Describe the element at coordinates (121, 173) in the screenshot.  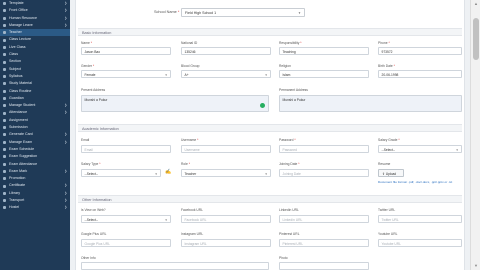
I see `salary-type-select: --Select-- ▼` at that location.